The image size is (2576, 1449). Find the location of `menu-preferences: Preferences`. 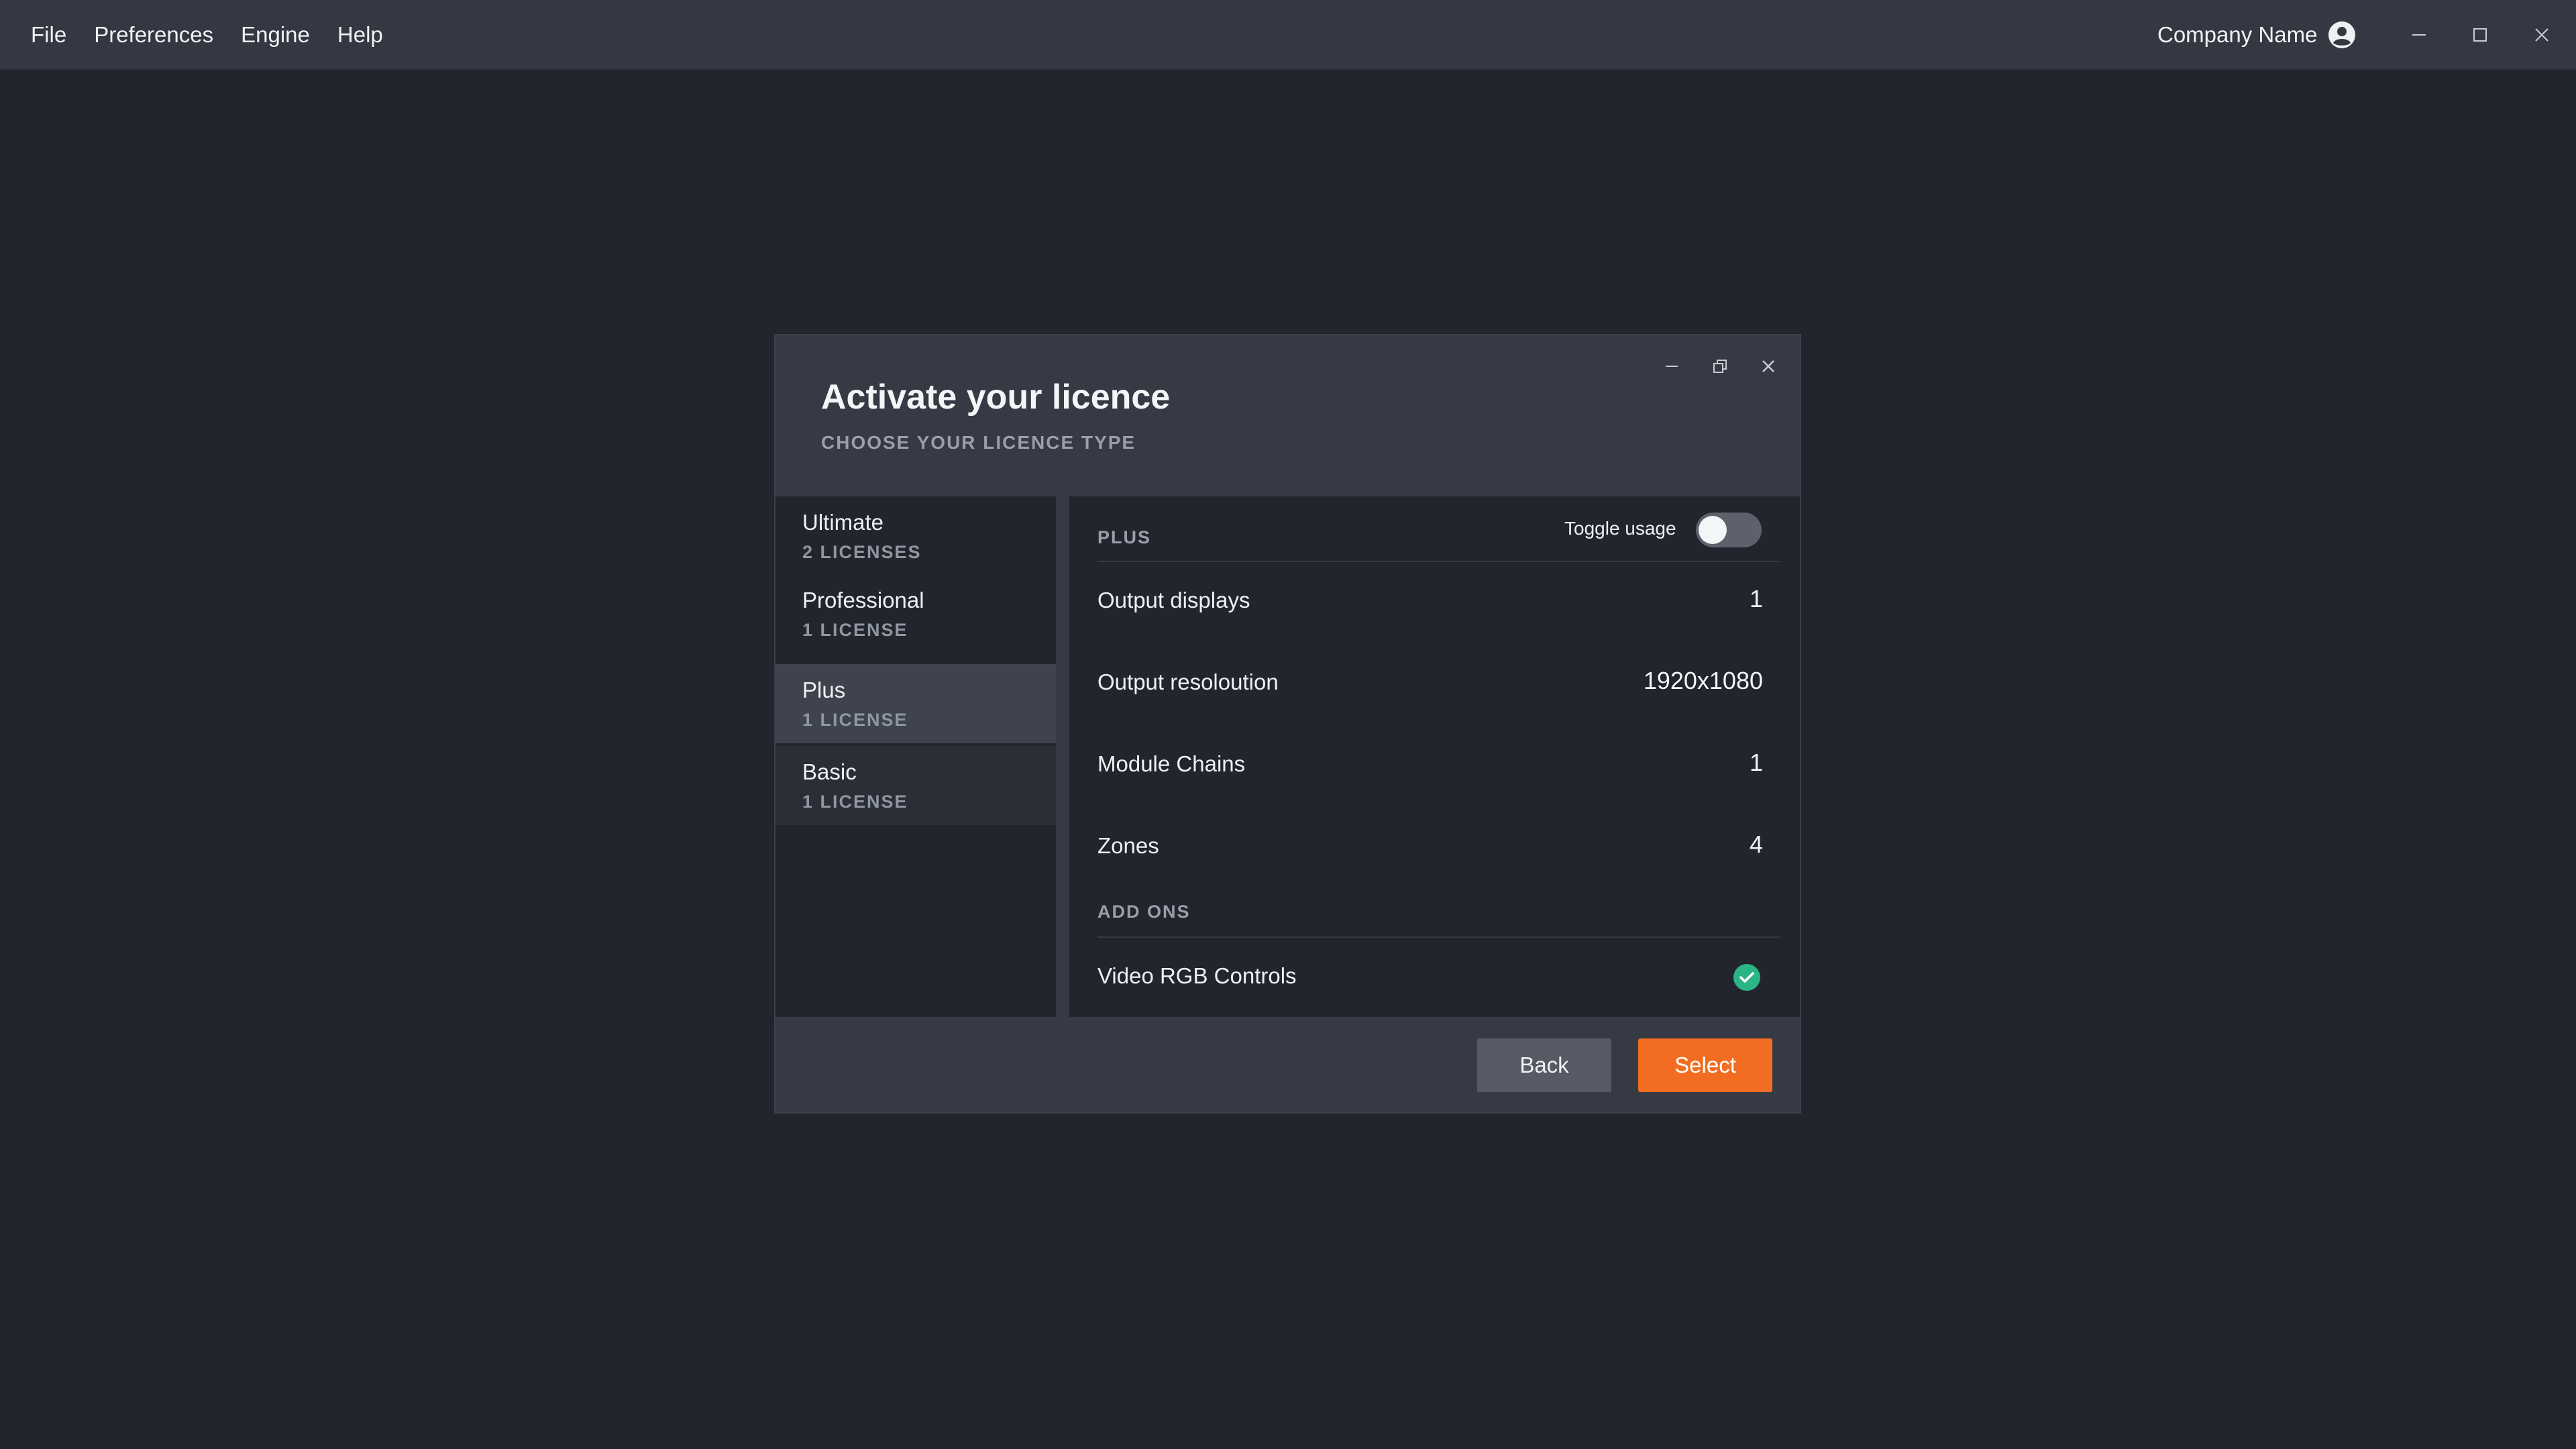

menu-preferences: Preferences is located at coordinates (153, 35).